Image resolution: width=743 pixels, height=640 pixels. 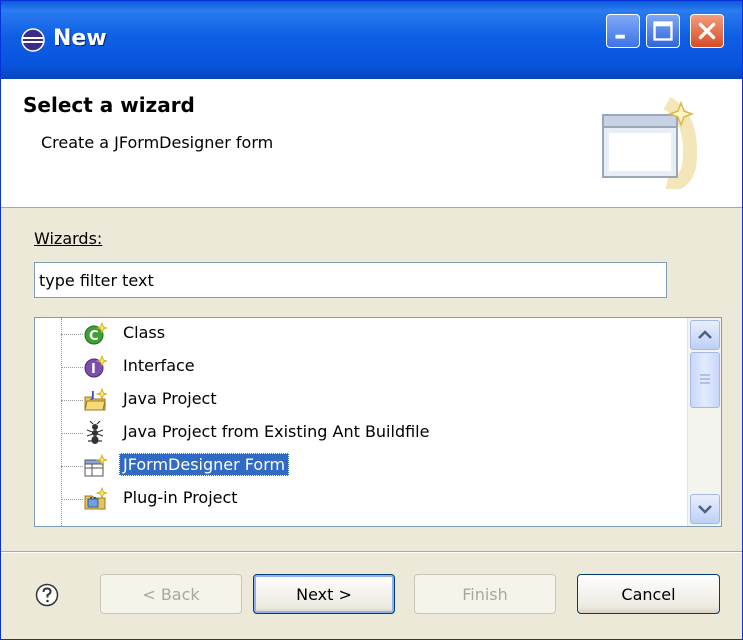 I want to click on tree-item-label: Plug-in Project, so click(x=180, y=497).